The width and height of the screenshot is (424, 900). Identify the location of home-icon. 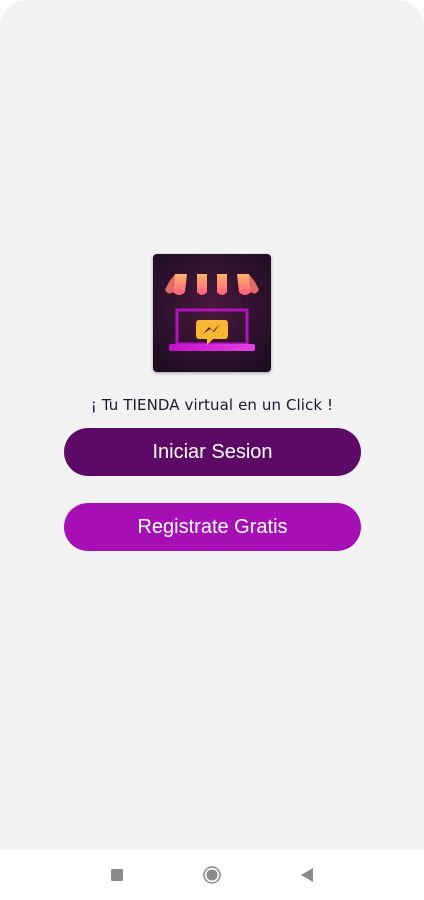
(212, 875).